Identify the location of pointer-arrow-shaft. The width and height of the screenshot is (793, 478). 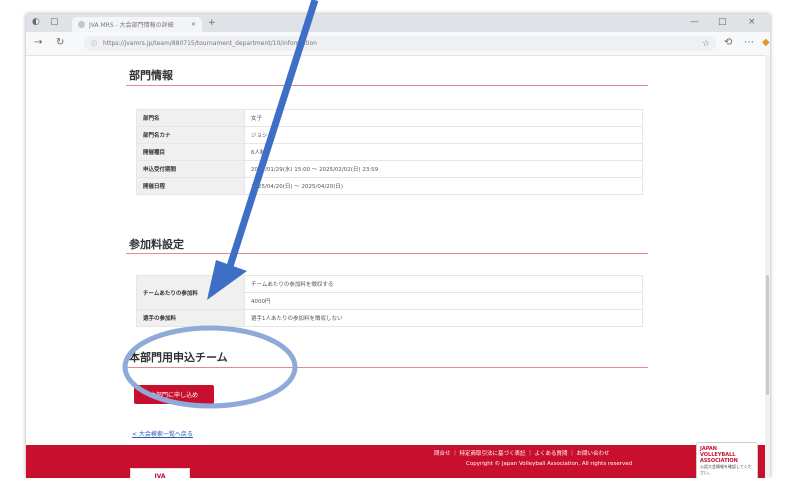
(270, 142).